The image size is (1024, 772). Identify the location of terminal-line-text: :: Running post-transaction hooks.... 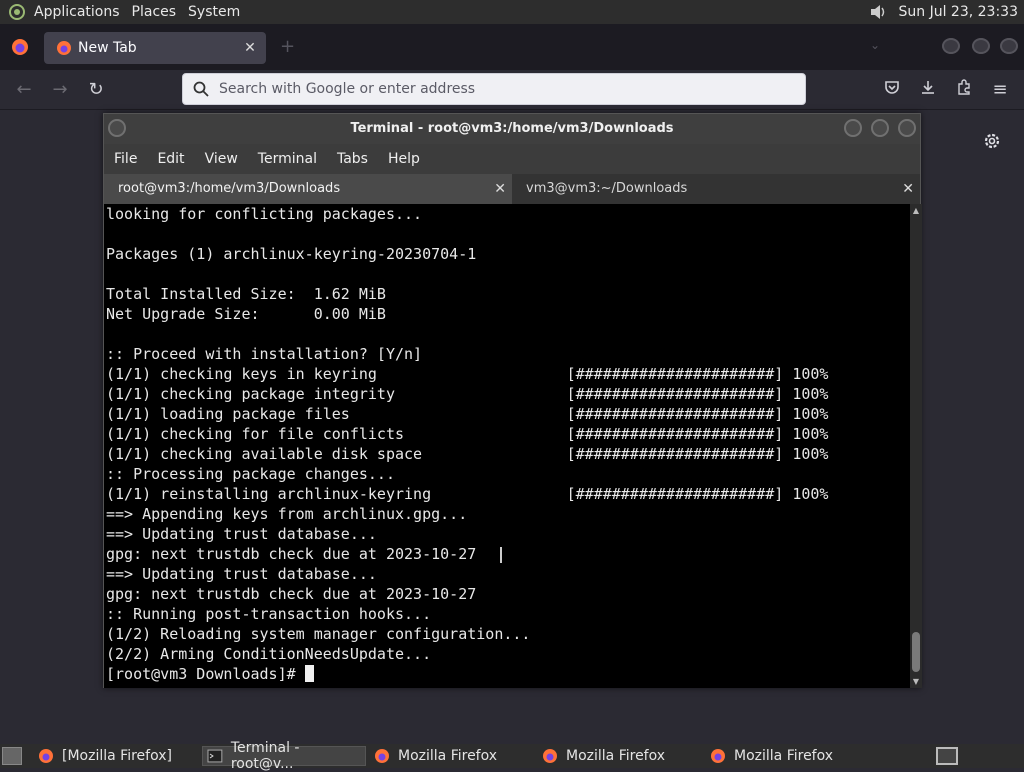
(269, 614).